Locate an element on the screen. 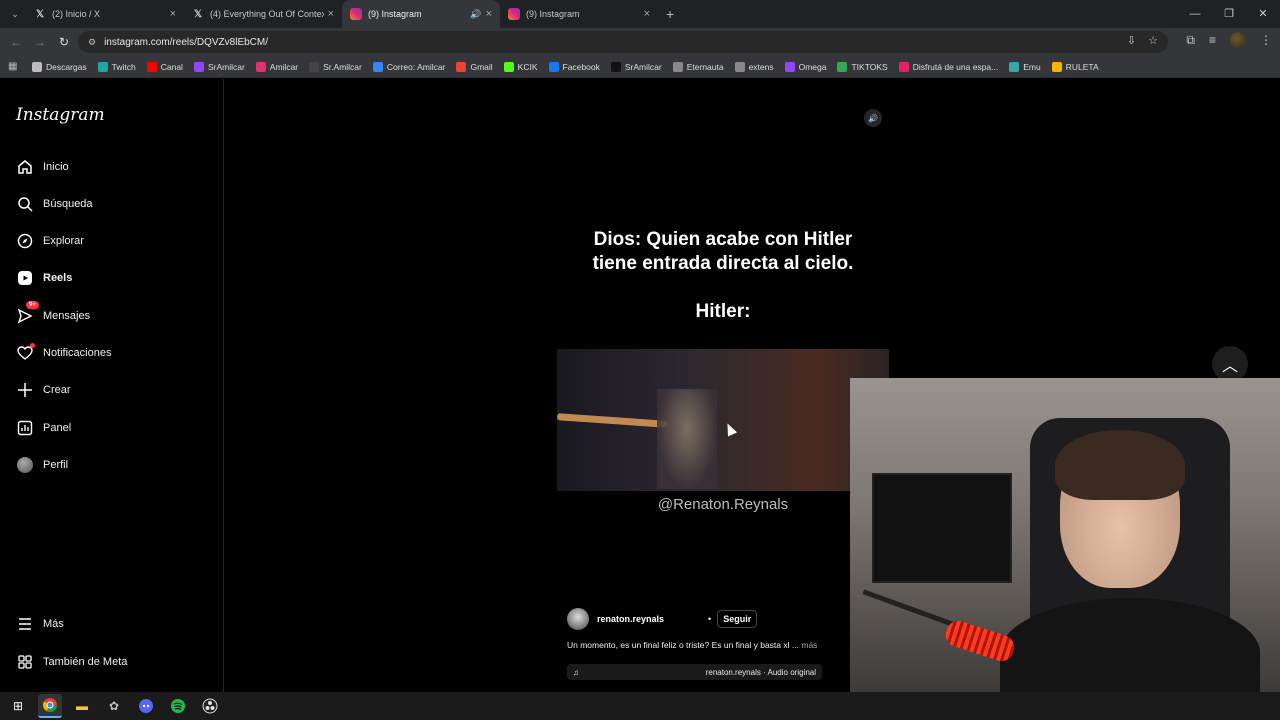  bookmark-item: Canal is located at coordinates (164, 66).